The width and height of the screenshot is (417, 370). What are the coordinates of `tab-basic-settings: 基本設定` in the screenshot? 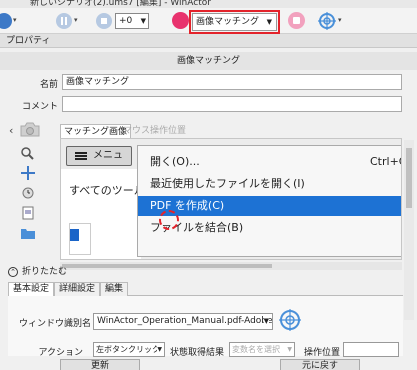 It's located at (31, 289).